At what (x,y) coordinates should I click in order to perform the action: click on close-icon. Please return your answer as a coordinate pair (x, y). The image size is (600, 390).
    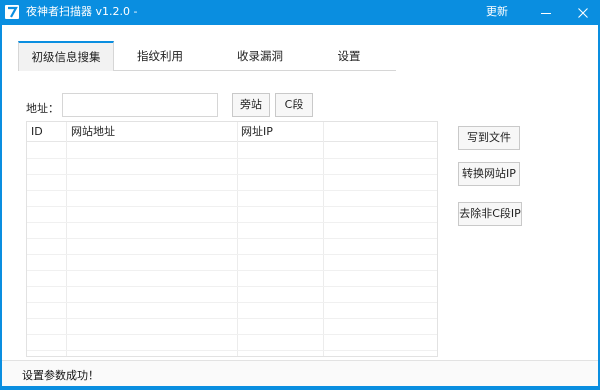
    Looking at the image, I should click on (583, 12).